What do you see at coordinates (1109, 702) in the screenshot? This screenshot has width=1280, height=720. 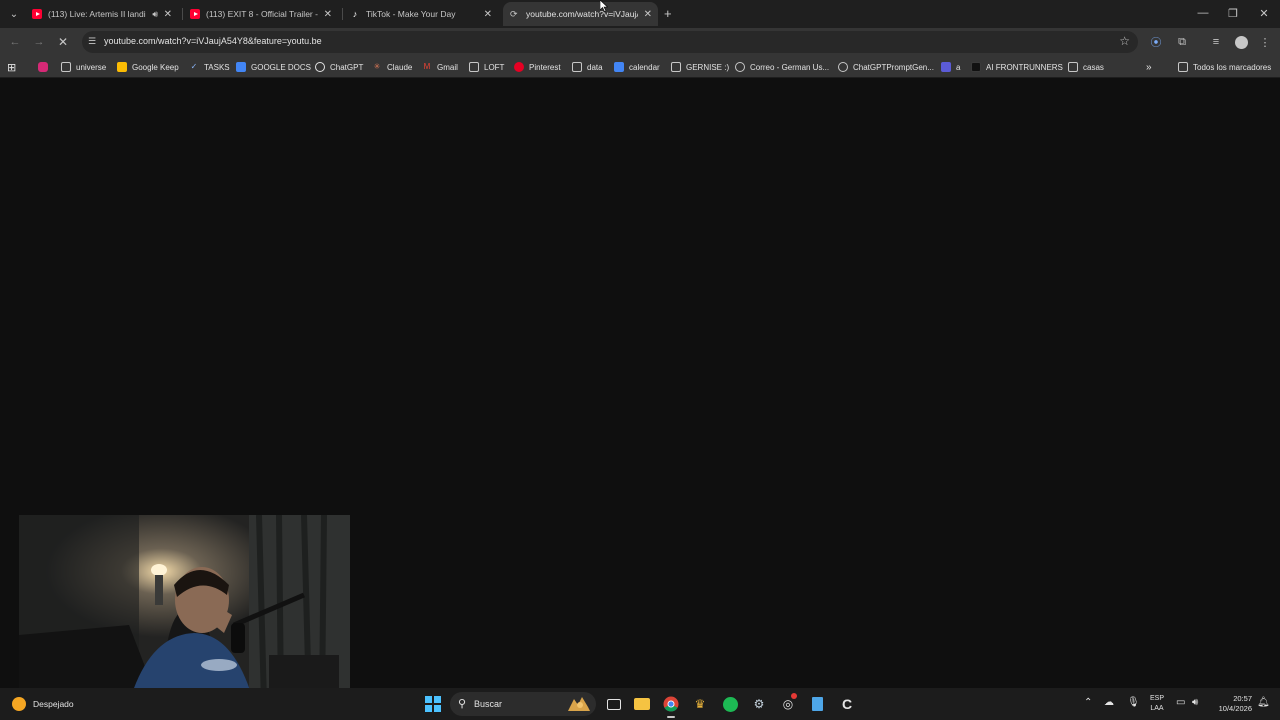 I see `cloud-off-icon: ☁` at bounding box center [1109, 702].